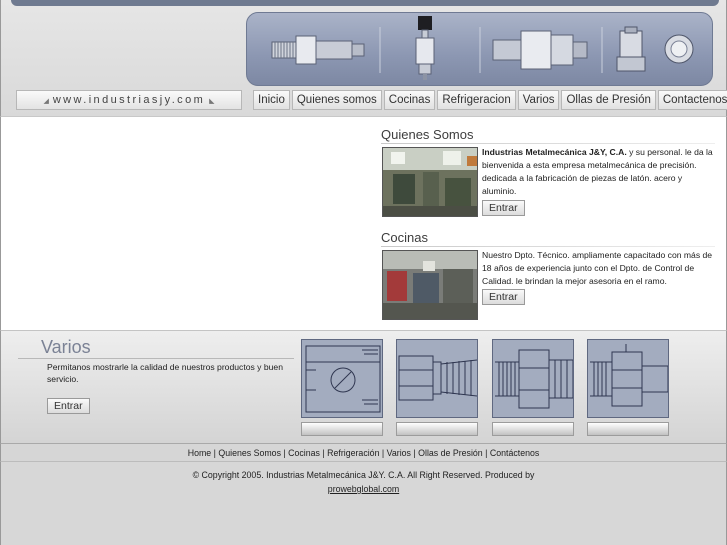  Describe the element at coordinates (692, 100) in the screenshot. I see `nav-contactenos: Contactenos` at that location.